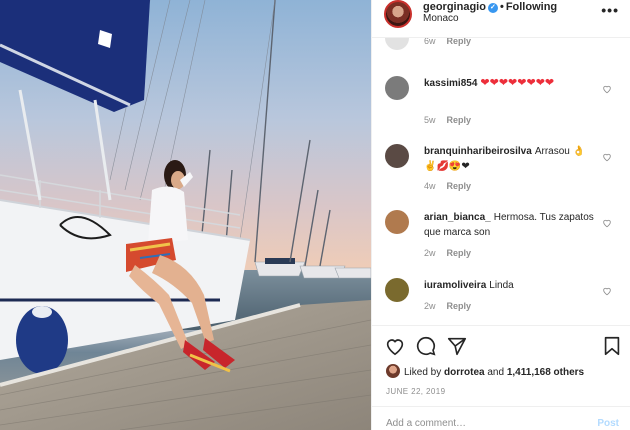 The height and width of the screenshot is (430, 630). I want to click on post-date: JUNE 22, 2019, so click(415, 391).